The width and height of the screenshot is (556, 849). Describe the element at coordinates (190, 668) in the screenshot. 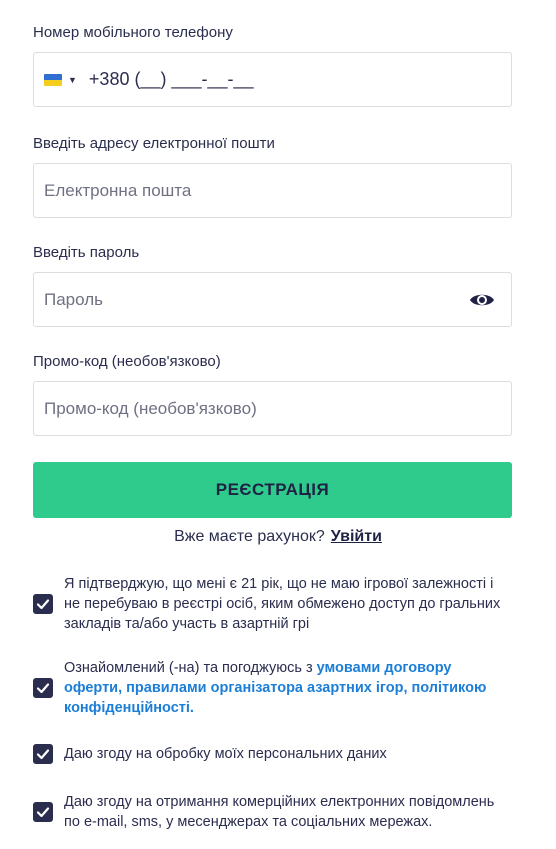

I see `terms-prefix: Ознайомлений (-на) та погоджуюсь з` at that location.